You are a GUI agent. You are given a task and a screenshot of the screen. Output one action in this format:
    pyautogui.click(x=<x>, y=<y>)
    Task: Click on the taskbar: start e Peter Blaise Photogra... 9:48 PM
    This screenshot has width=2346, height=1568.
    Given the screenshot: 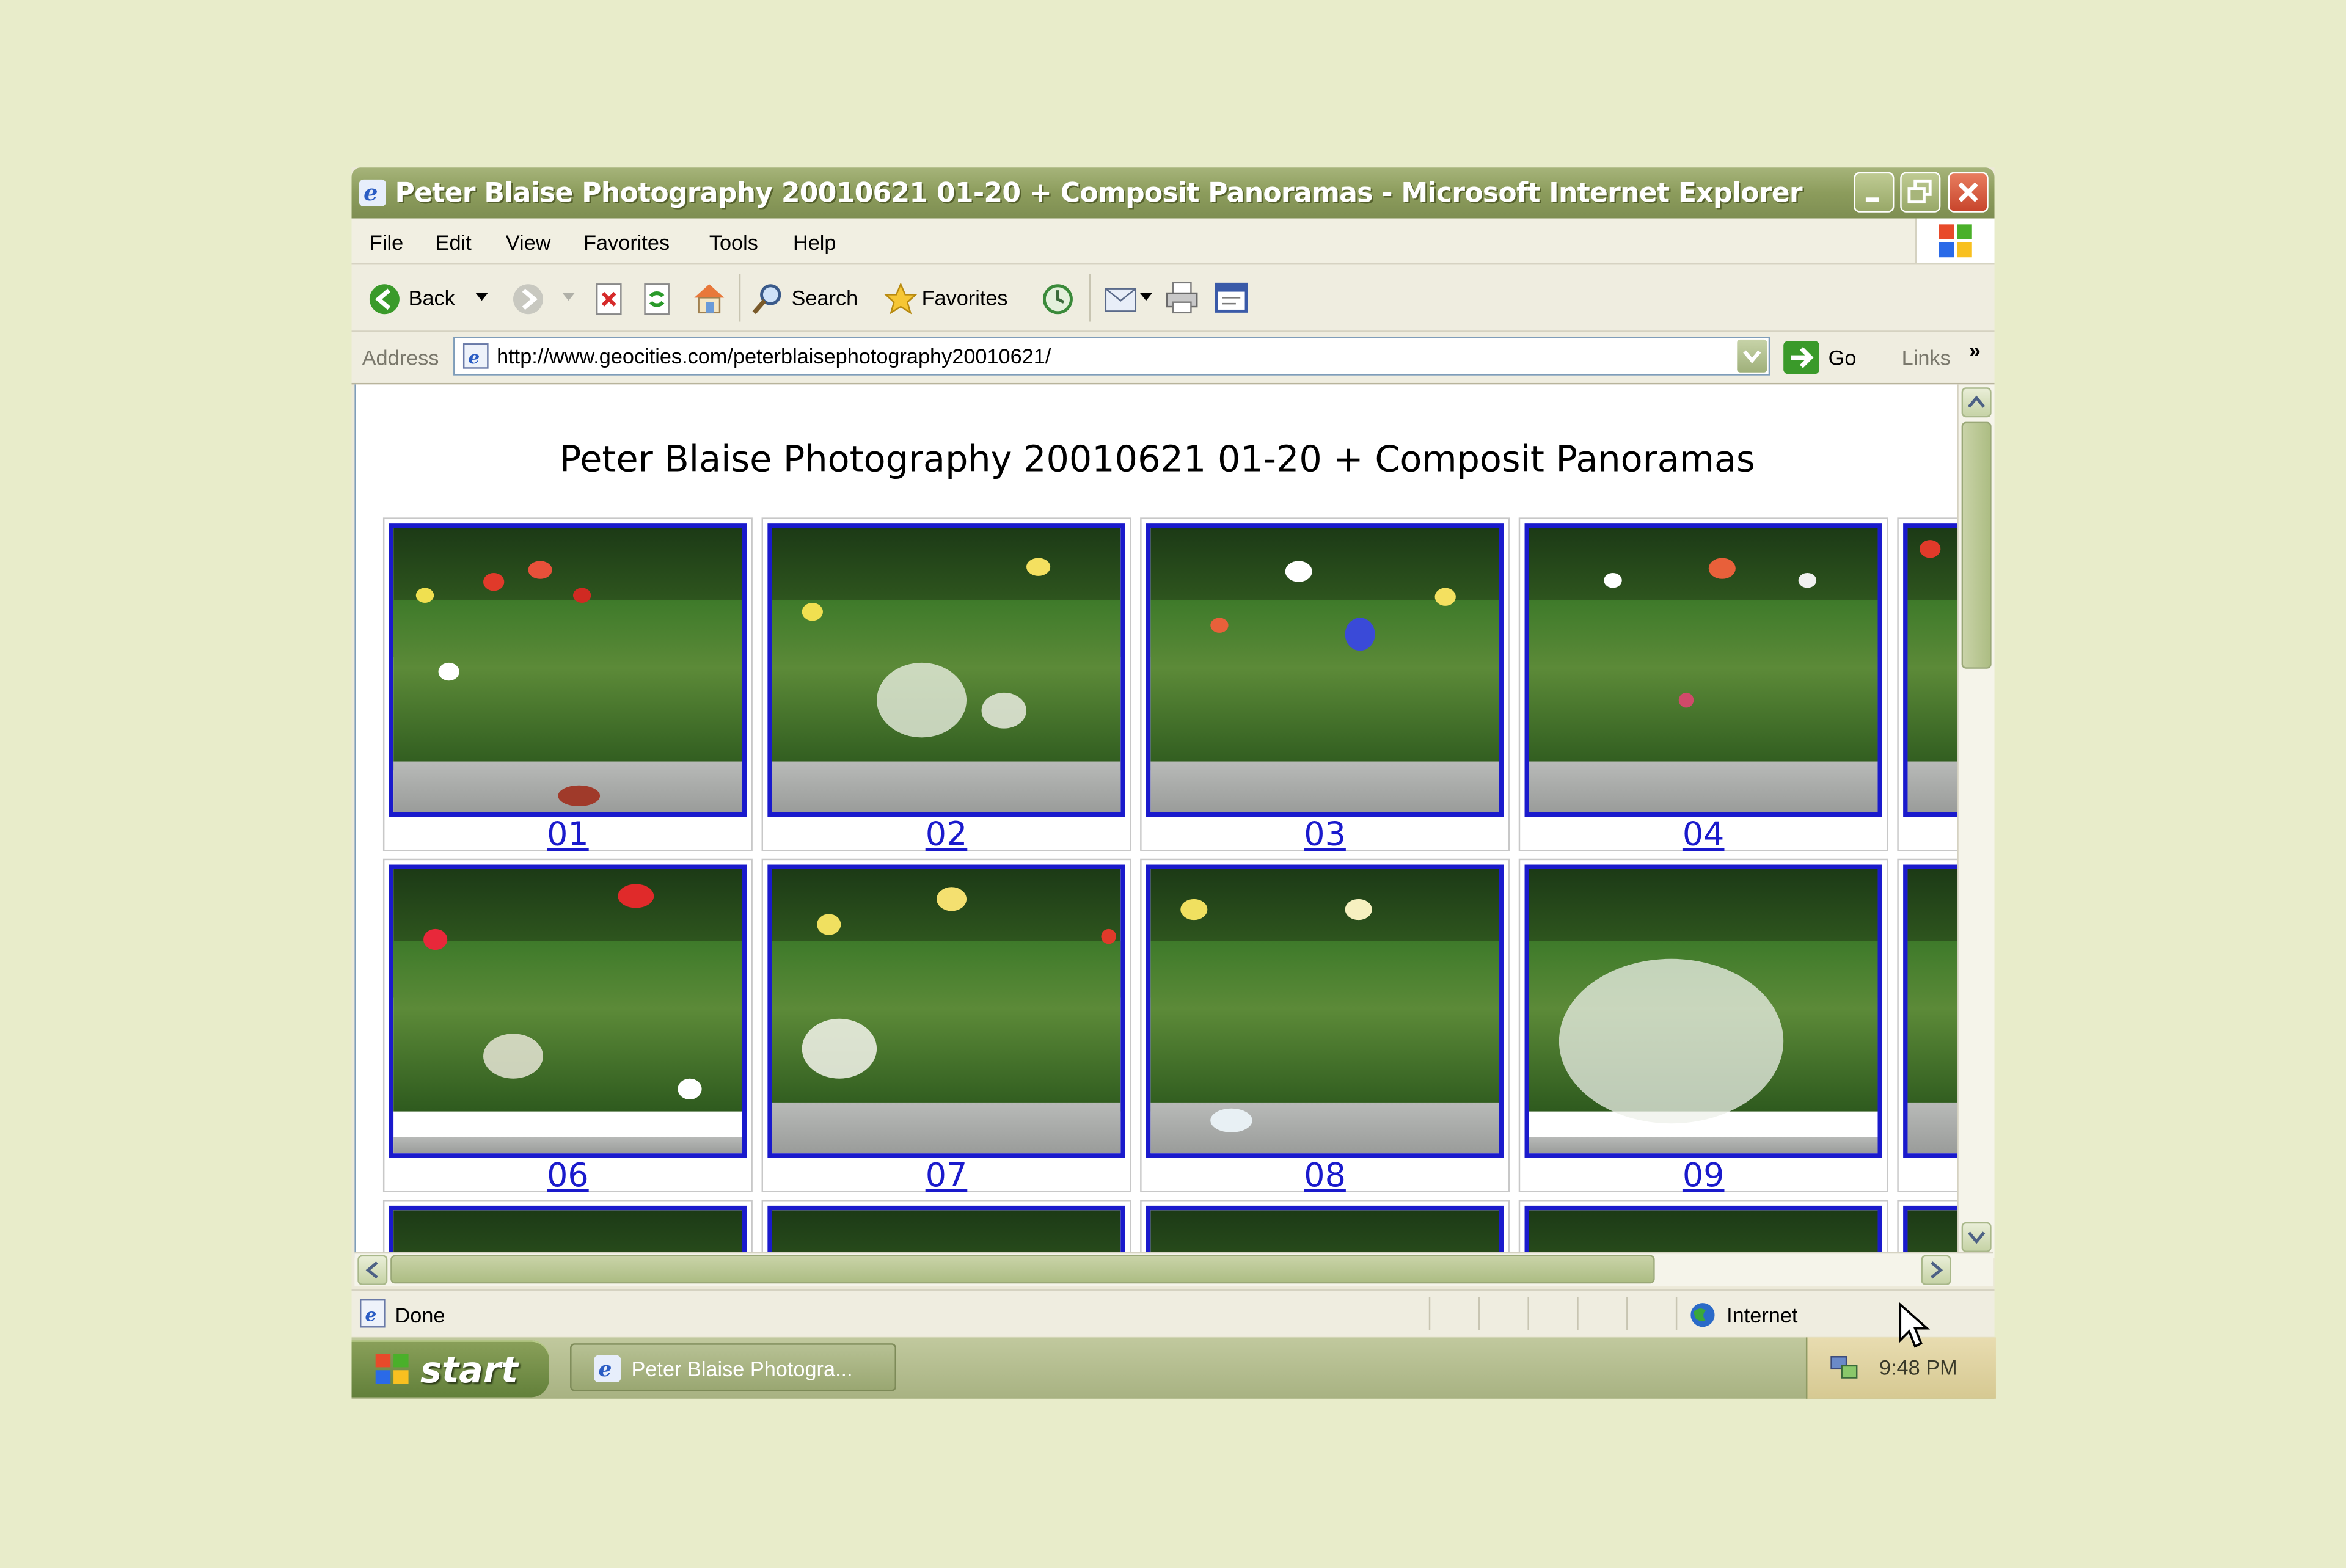 What is the action you would take?
    pyautogui.click(x=1173, y=1368)
    